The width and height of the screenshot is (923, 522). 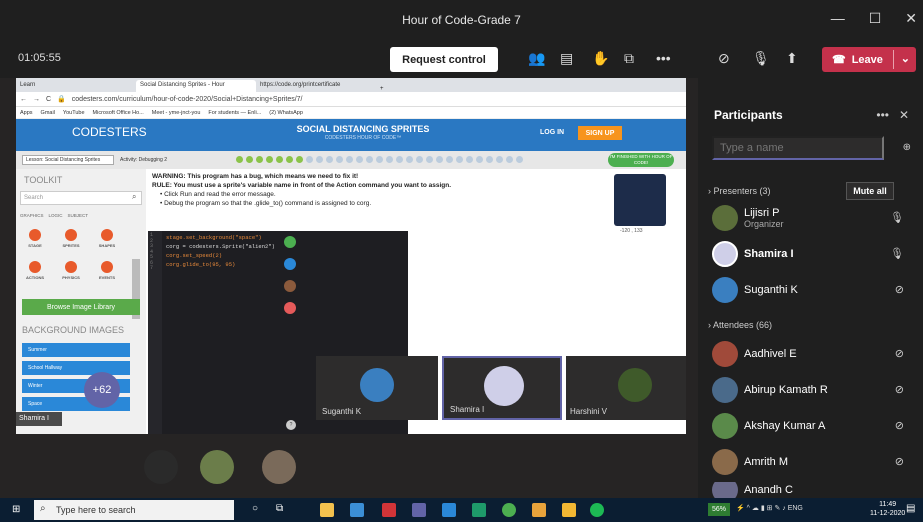 What do you see at coordinates (196, 86) in the screenshot?
I see `browser-tab: Social Distancing Sprites - Hour` at bounding box center [196, 86].